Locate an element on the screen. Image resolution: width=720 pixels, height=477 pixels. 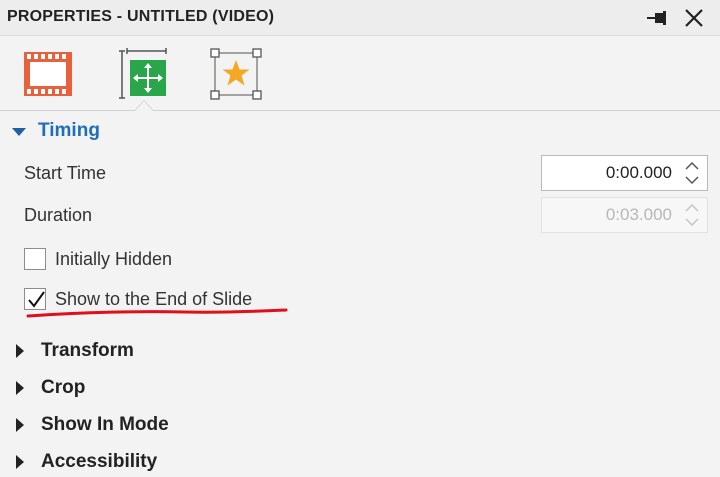
panel-title: PROPERTIES - UNTITLED (VIDEO) is located at coordinates (141, 16).